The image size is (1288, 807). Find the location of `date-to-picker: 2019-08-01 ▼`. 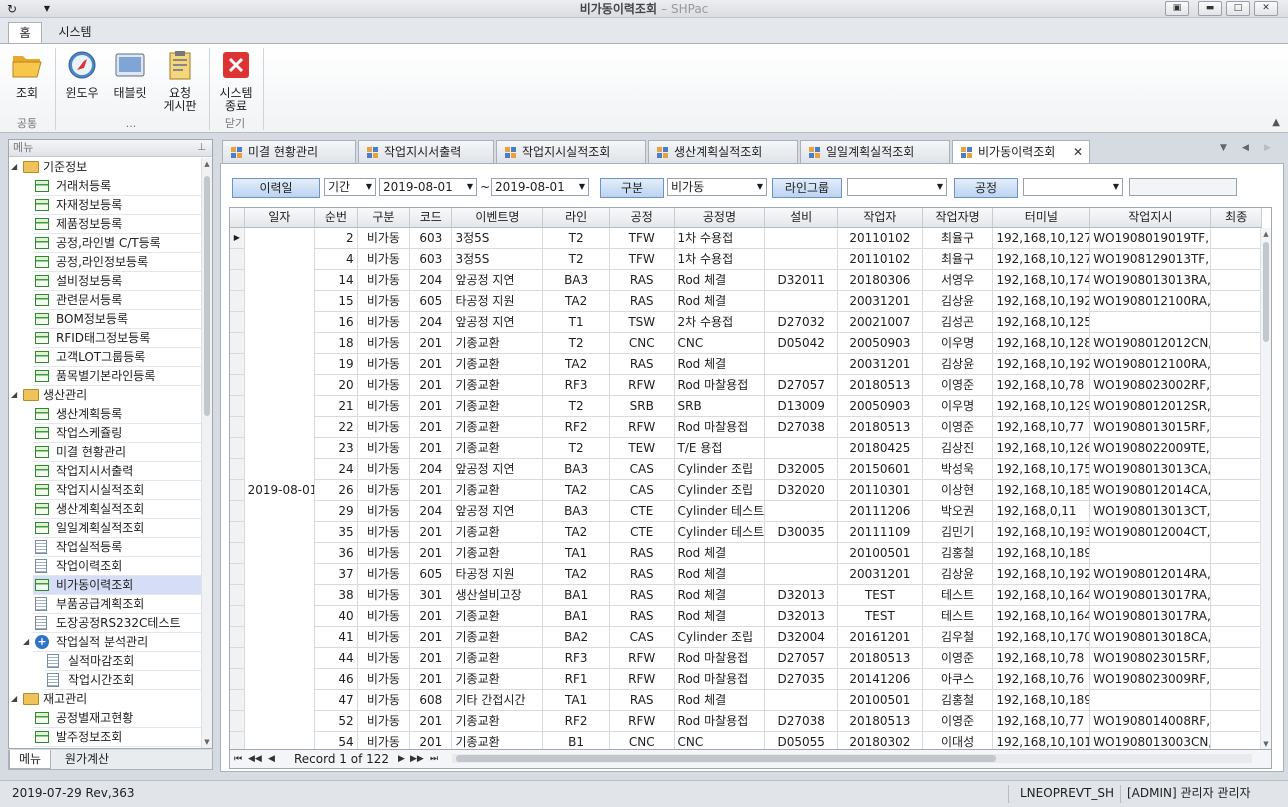

date-to-picker: 2019-08-01 ▼ is located at coordinates (540, 187).